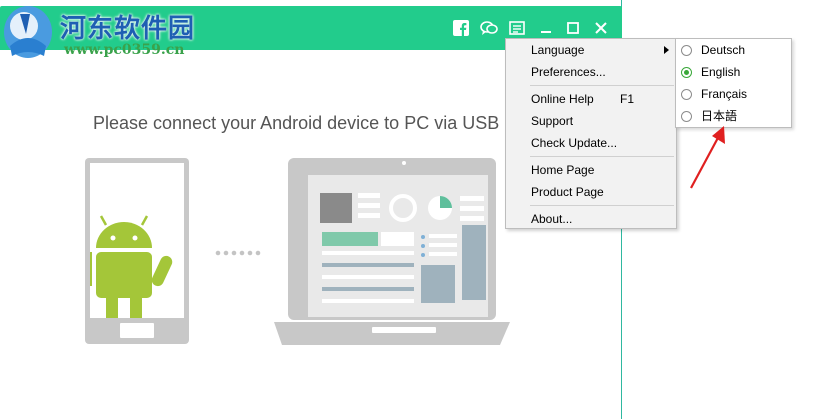 The height and width of the screenshot is (419, 813). What do you see at coordinates (601, 28) in the screenshot?
I see `close-icon` at bounding box center [601, 28].